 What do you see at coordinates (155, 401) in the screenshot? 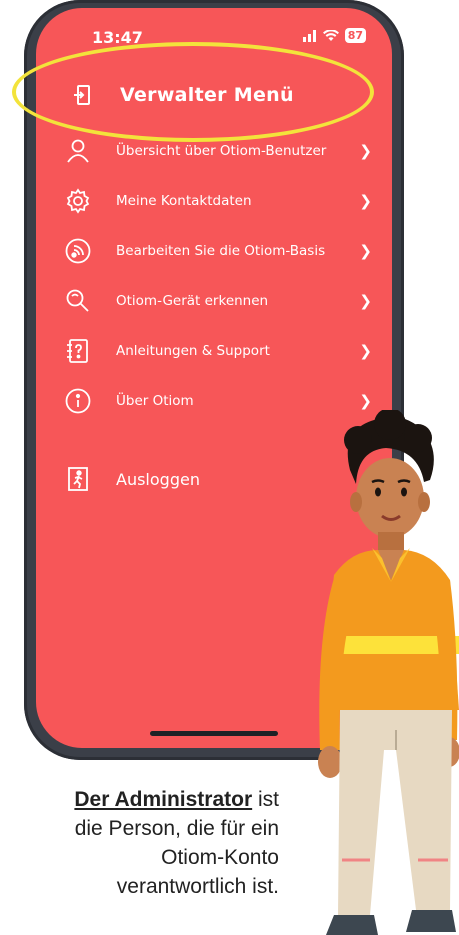
I see `menu-item-label: Über Otiom` at bounding box center [155, 401].